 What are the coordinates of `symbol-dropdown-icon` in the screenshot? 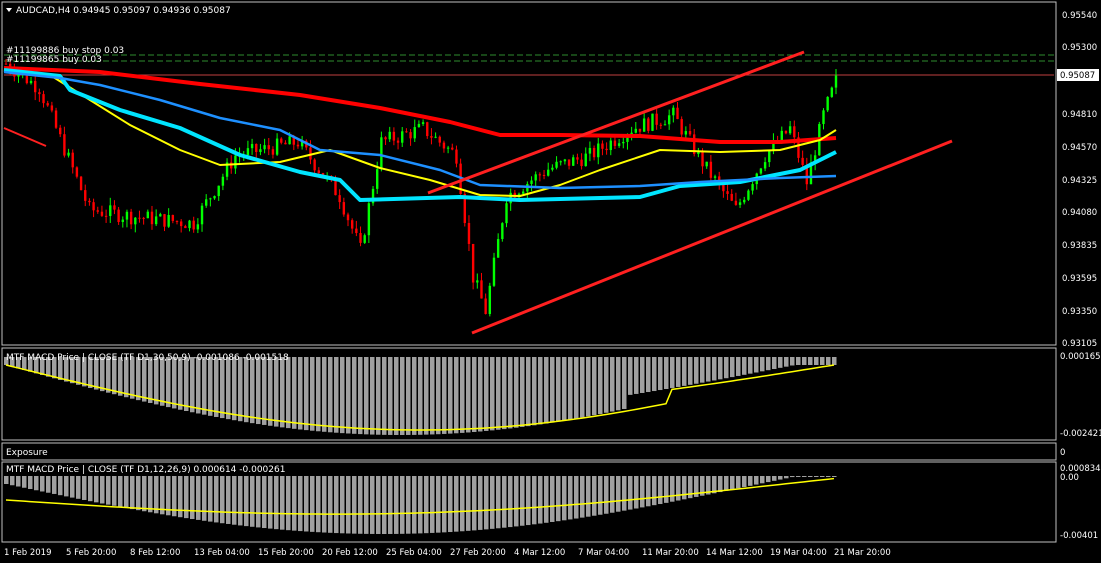 It's located at (9, 10).